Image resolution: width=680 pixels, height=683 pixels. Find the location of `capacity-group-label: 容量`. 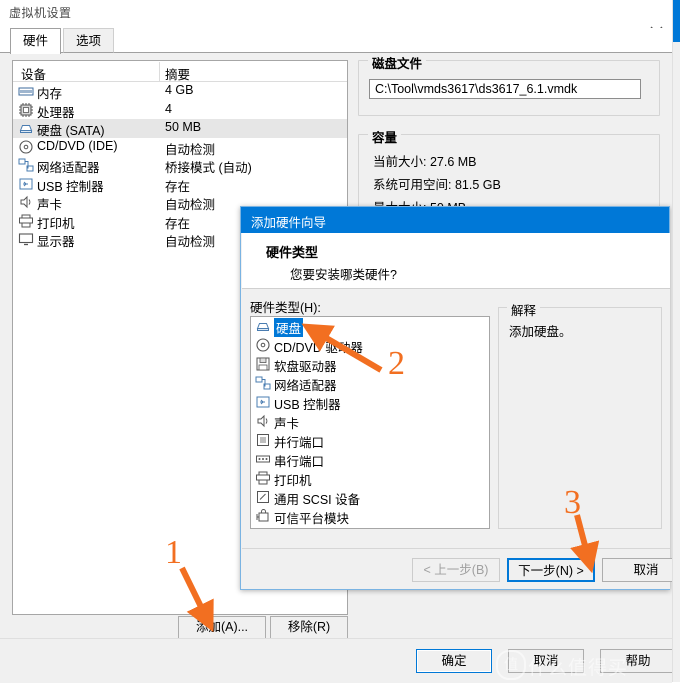

capacity-group-label: 容量 is located at coordinates (385, 136).